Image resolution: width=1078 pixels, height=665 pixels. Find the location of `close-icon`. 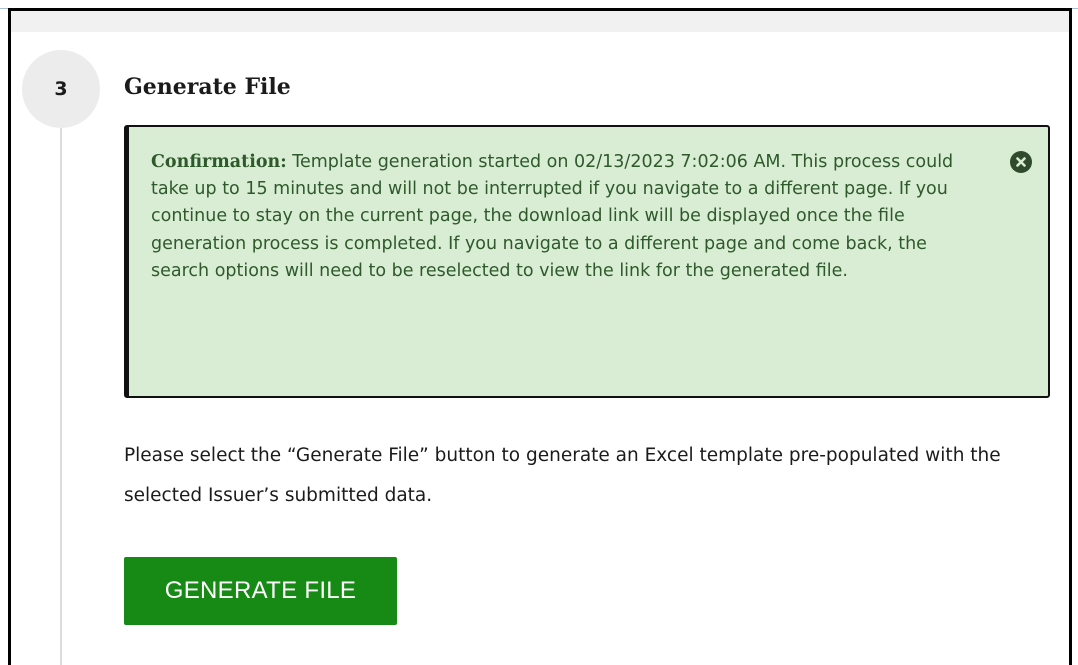

close-icon is located at coordinates (1021, 162).